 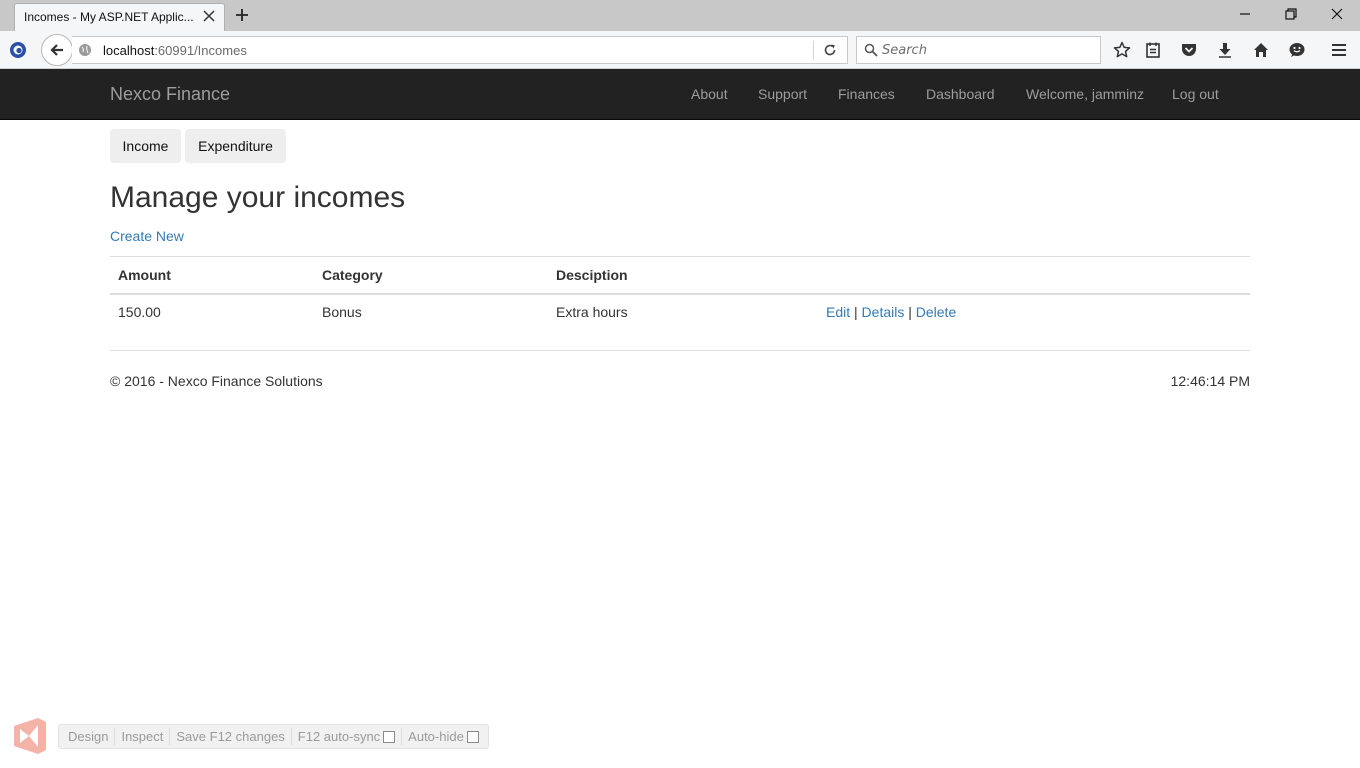 I want to click on create-new-link: Create New, so click(x=147, y=236).